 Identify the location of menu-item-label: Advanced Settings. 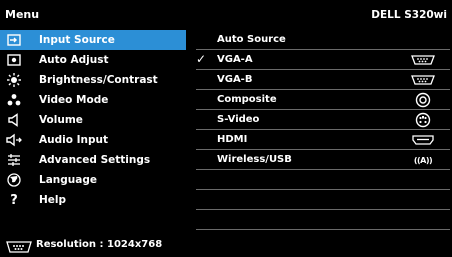
(95, 160).